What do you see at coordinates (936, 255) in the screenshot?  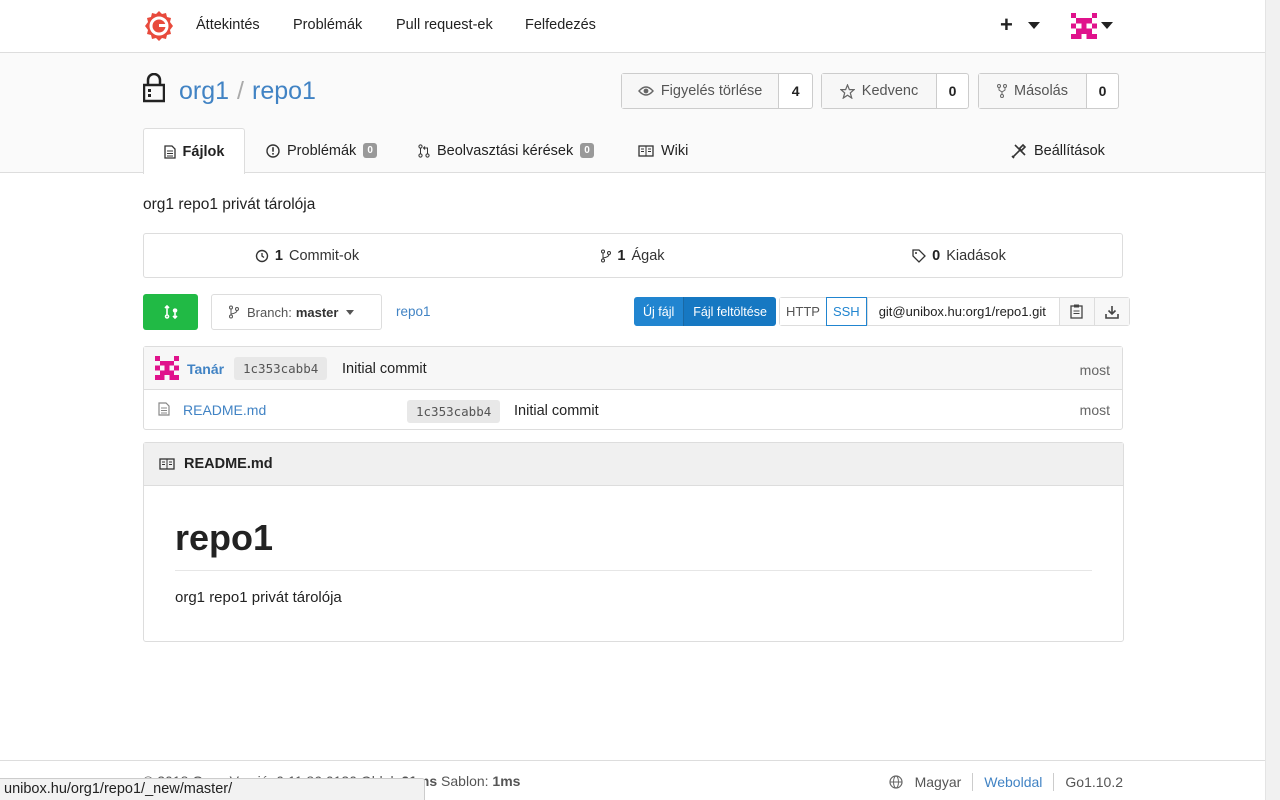 I see `releases-count: 0` at bounding box center [936, 255].